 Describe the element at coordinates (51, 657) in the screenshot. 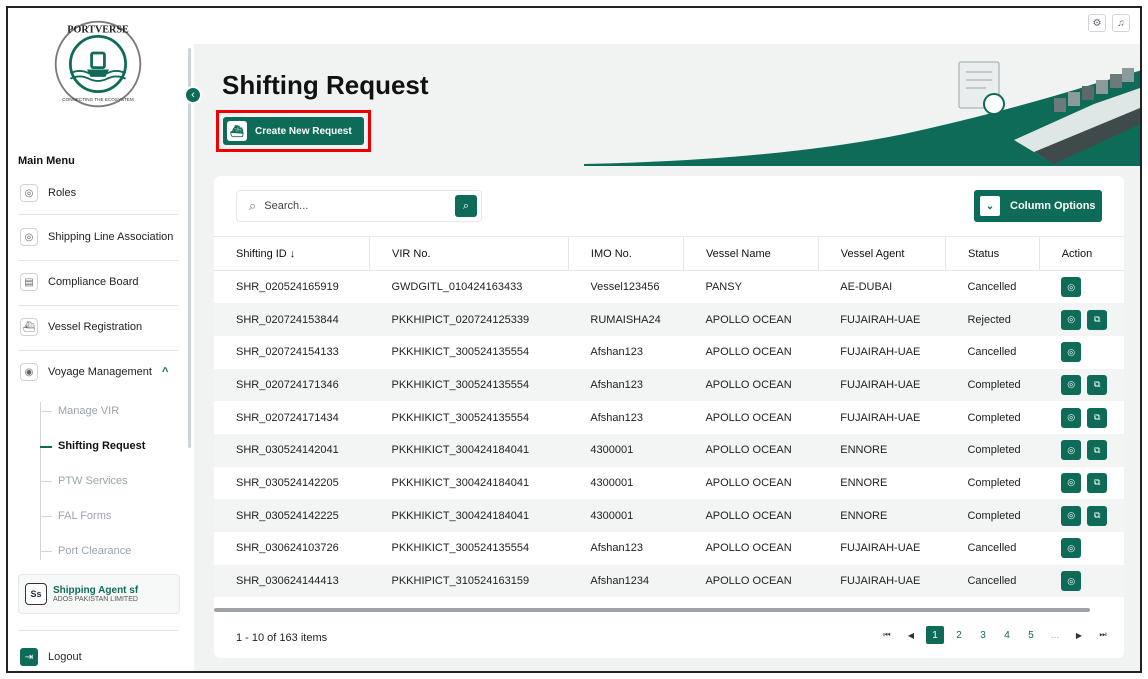

I see `logout-button: ⇥ Logout` at that location.